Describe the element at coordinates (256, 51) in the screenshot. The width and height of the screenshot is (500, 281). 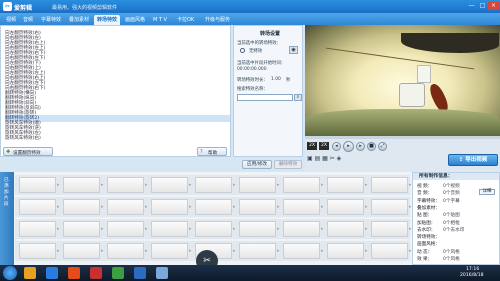
I see `selected-effect-value: 无特效` at that location.